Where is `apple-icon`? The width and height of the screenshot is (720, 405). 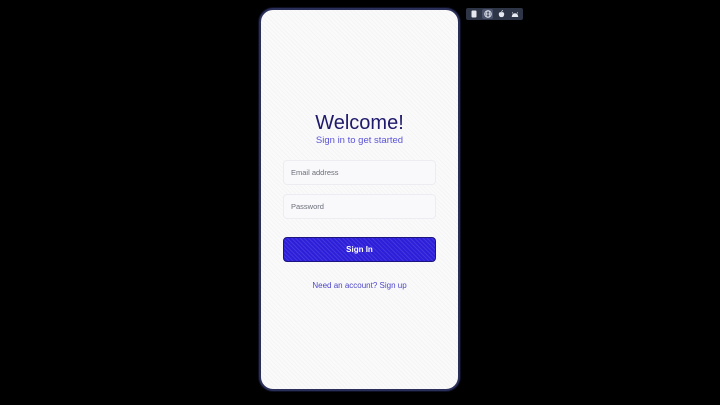
apple-icon is located at coordinates (501, 14).